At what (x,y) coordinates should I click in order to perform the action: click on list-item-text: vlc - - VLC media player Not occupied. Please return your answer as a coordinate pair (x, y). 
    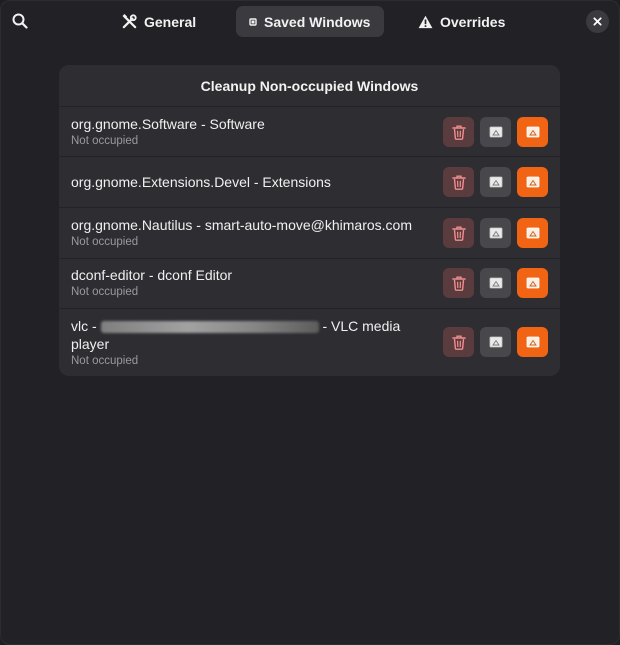
    Looking at the image, I should click on (250, 343).